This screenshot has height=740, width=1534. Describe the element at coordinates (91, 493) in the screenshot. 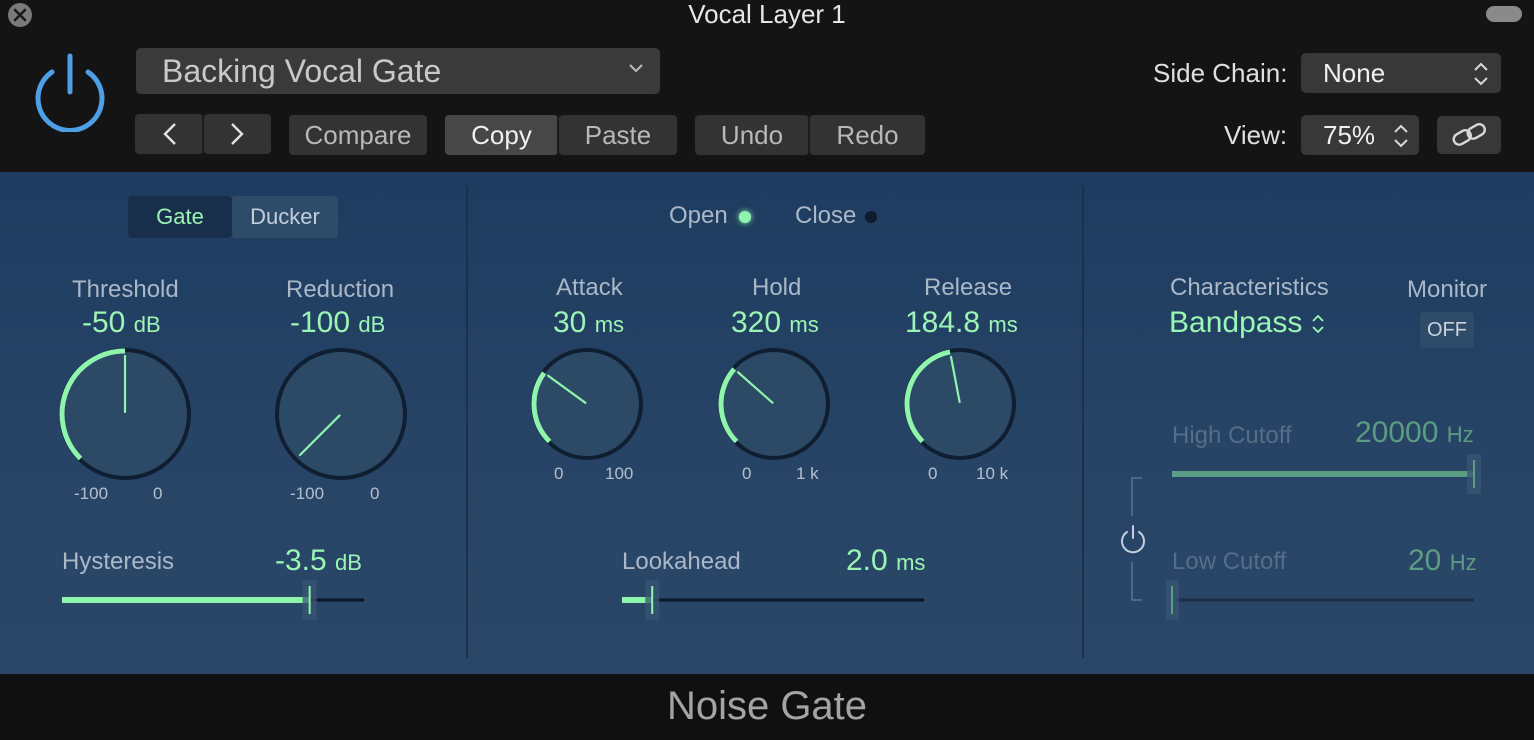

I see `threshold-min-label: -100` at that location.